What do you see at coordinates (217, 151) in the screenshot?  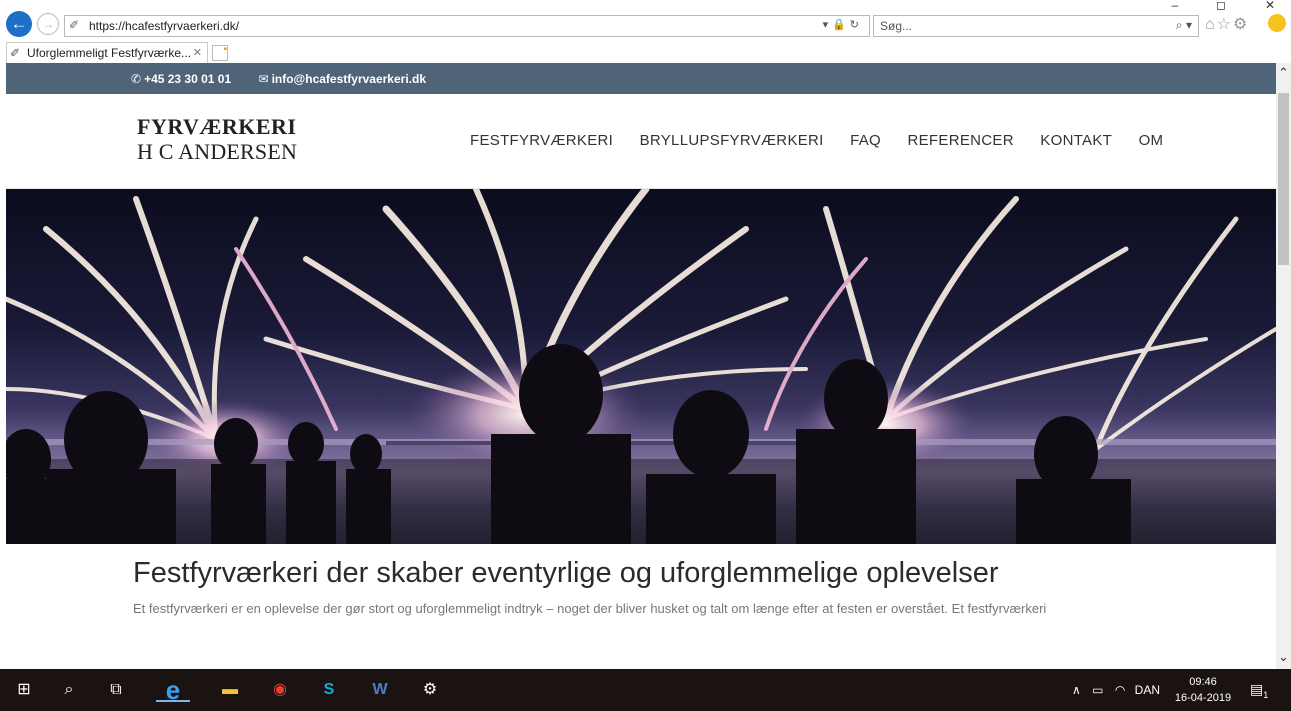 I see `logo-line2: H C ANDERSEN` at bounding box center [217, 151].